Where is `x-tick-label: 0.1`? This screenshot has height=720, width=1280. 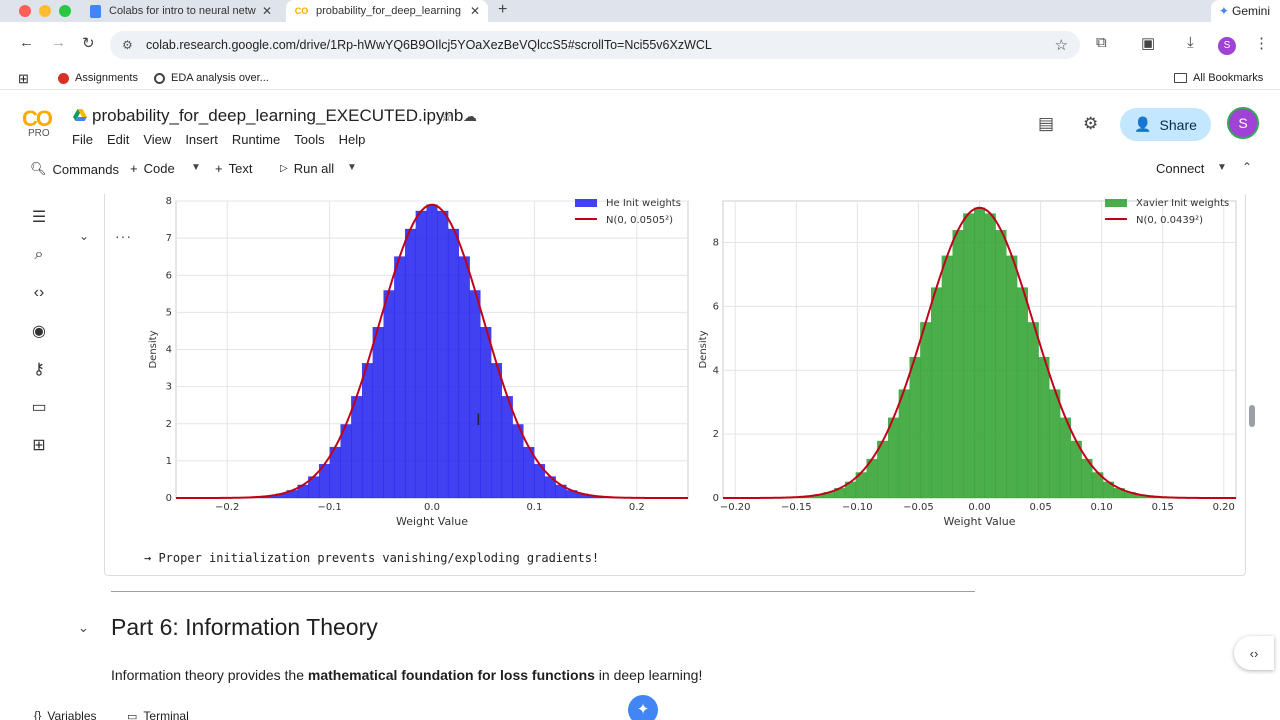 x-tick-label: 0.1 is located at coordinates (534, 507).